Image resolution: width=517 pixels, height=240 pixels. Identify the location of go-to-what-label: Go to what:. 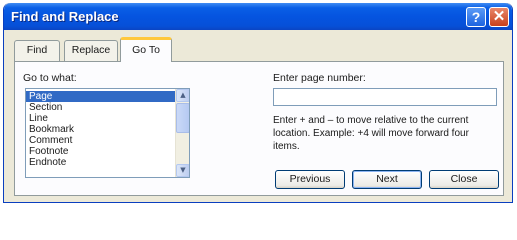
(50, 78).